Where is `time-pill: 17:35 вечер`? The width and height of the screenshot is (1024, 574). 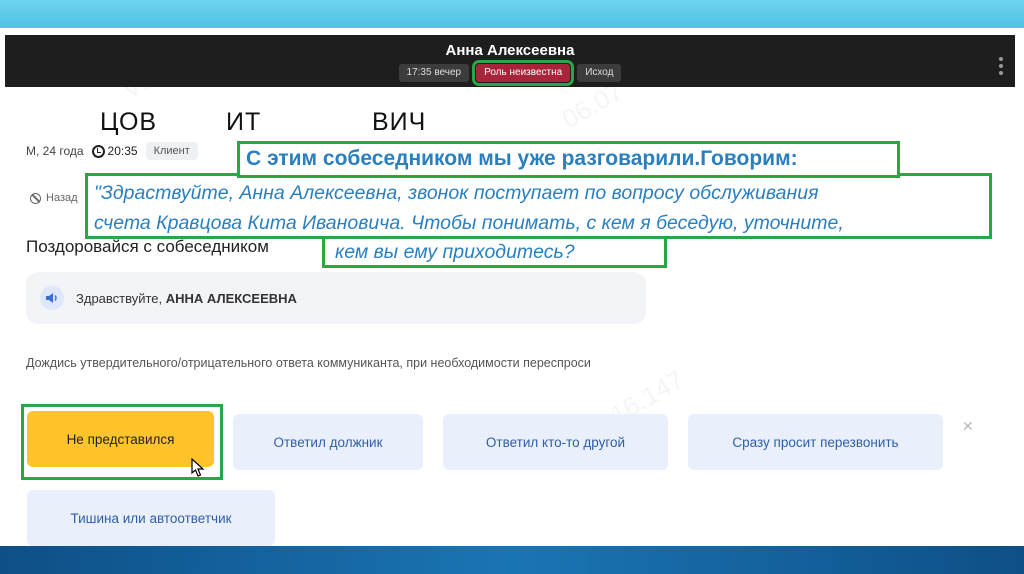
time-pill: 17:35 вечер is located at coordinates (434, 73).